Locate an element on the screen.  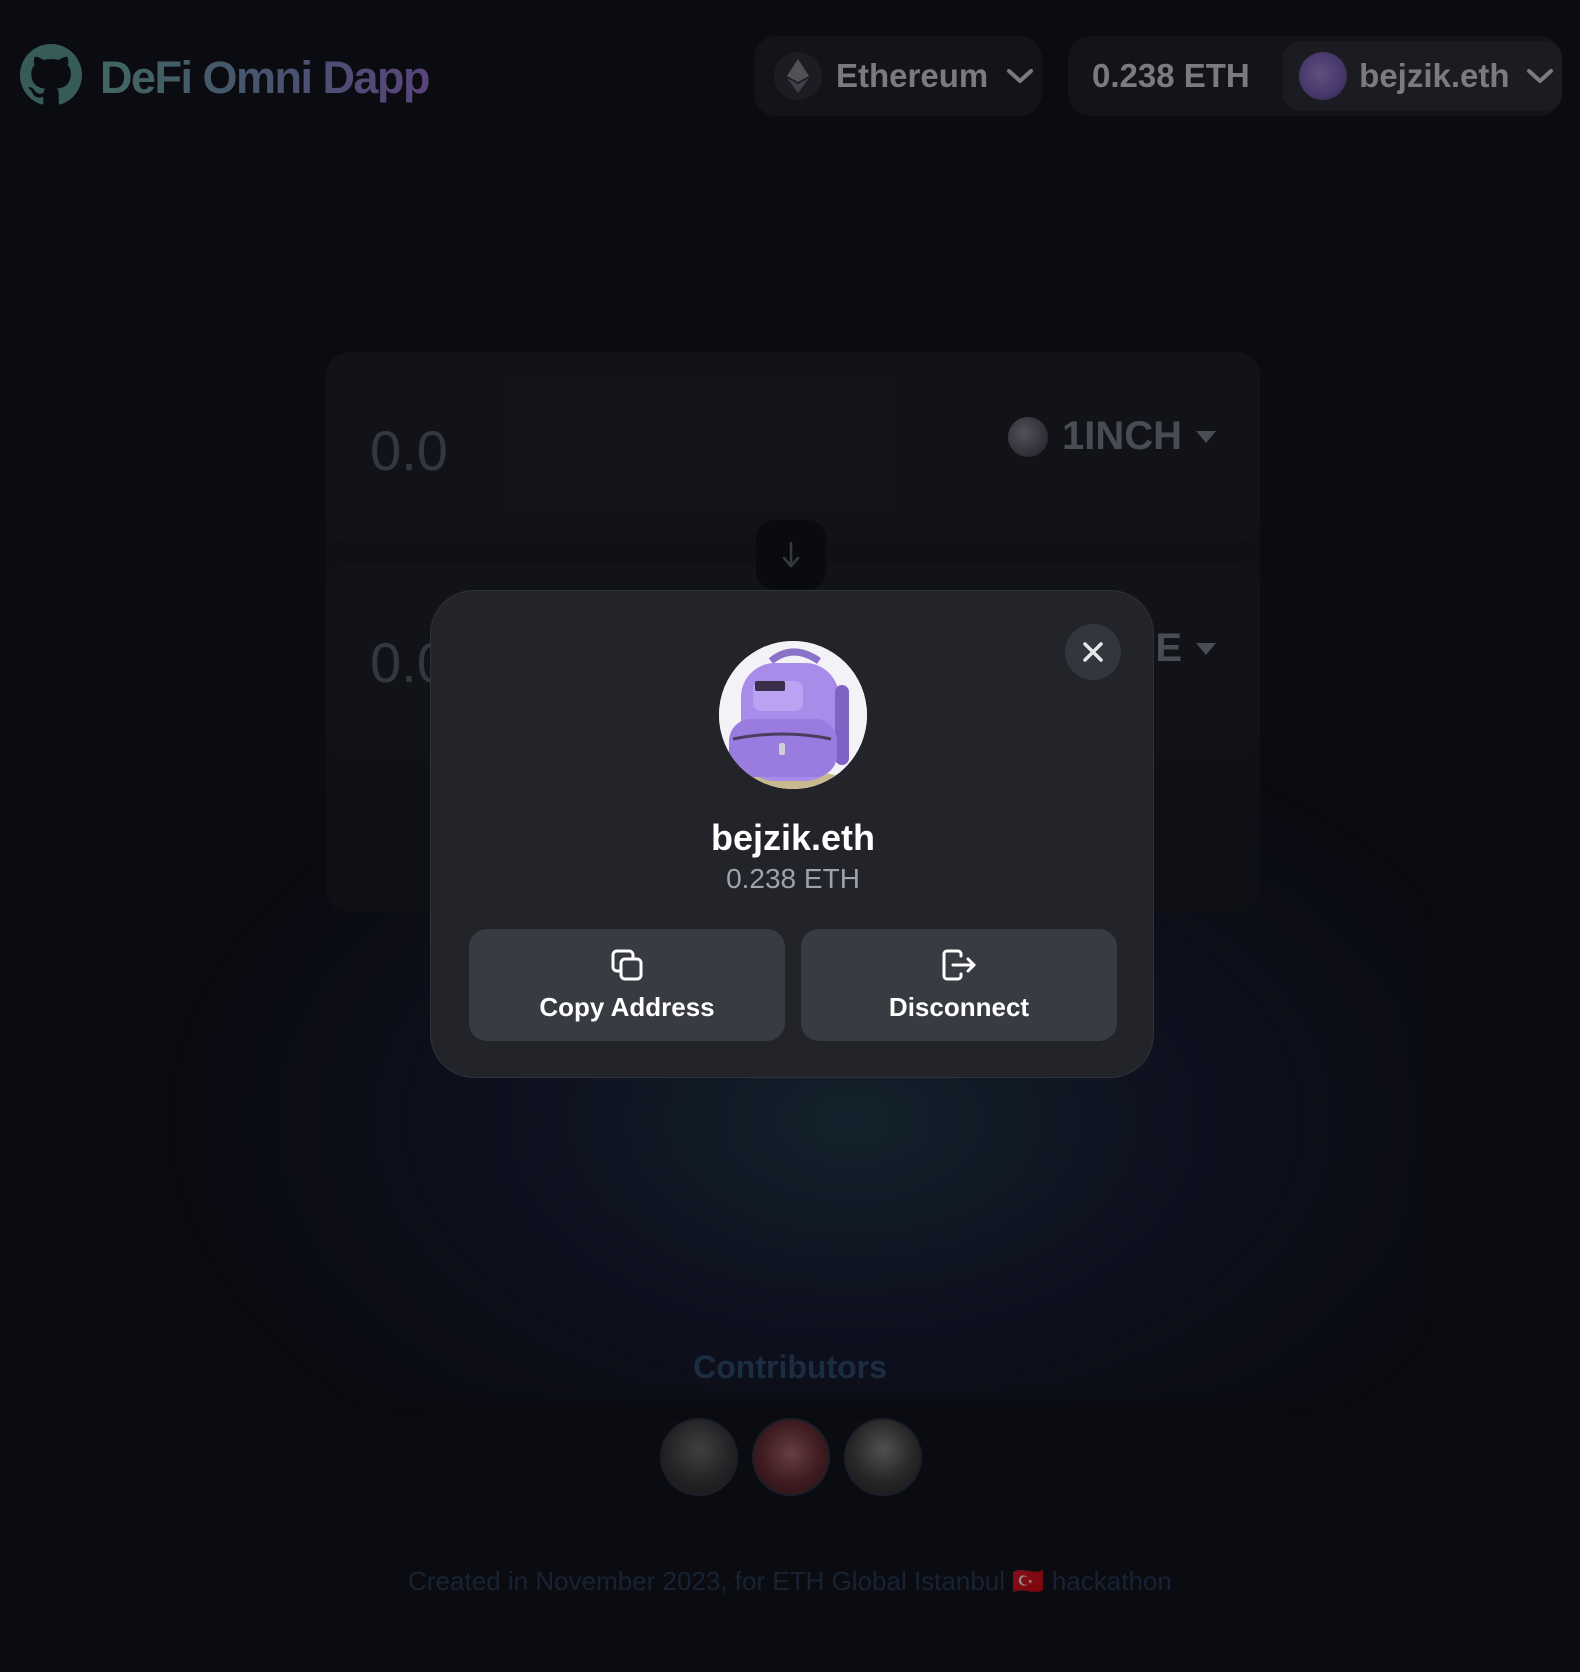
copy-address-button: Copy Address is located at coordinates (627, 985).